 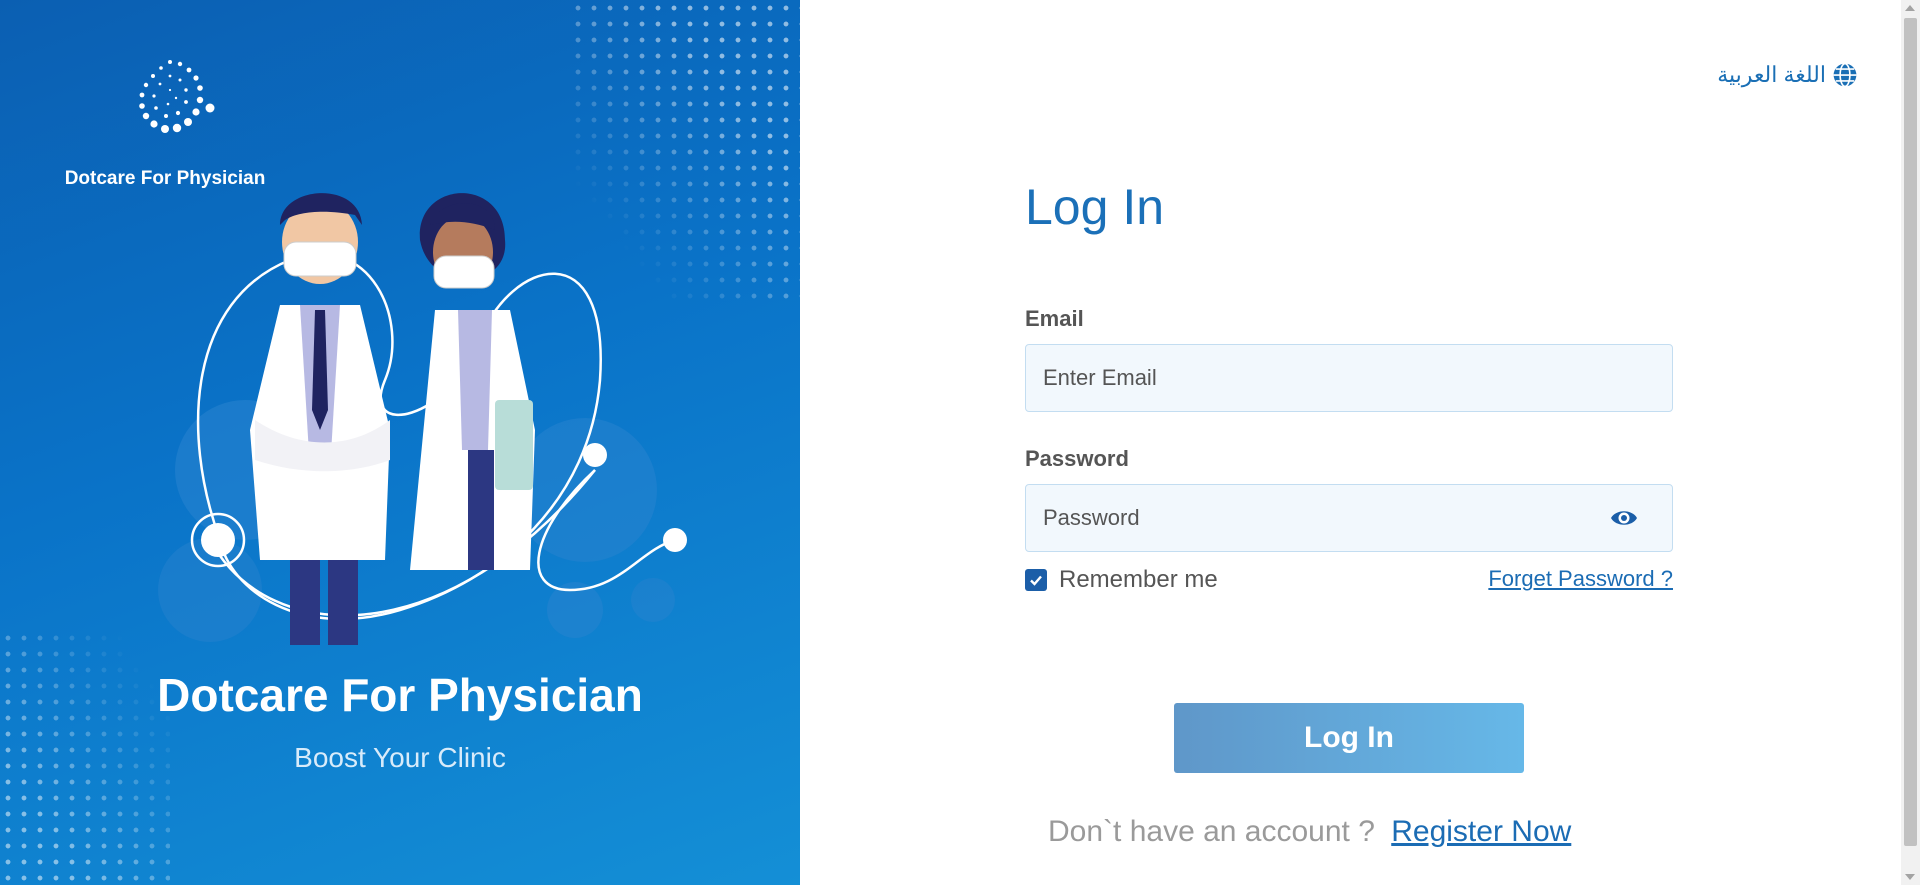 I want to click on forgot-password-link: Forget Password ?, so click(x=1580, y=579).